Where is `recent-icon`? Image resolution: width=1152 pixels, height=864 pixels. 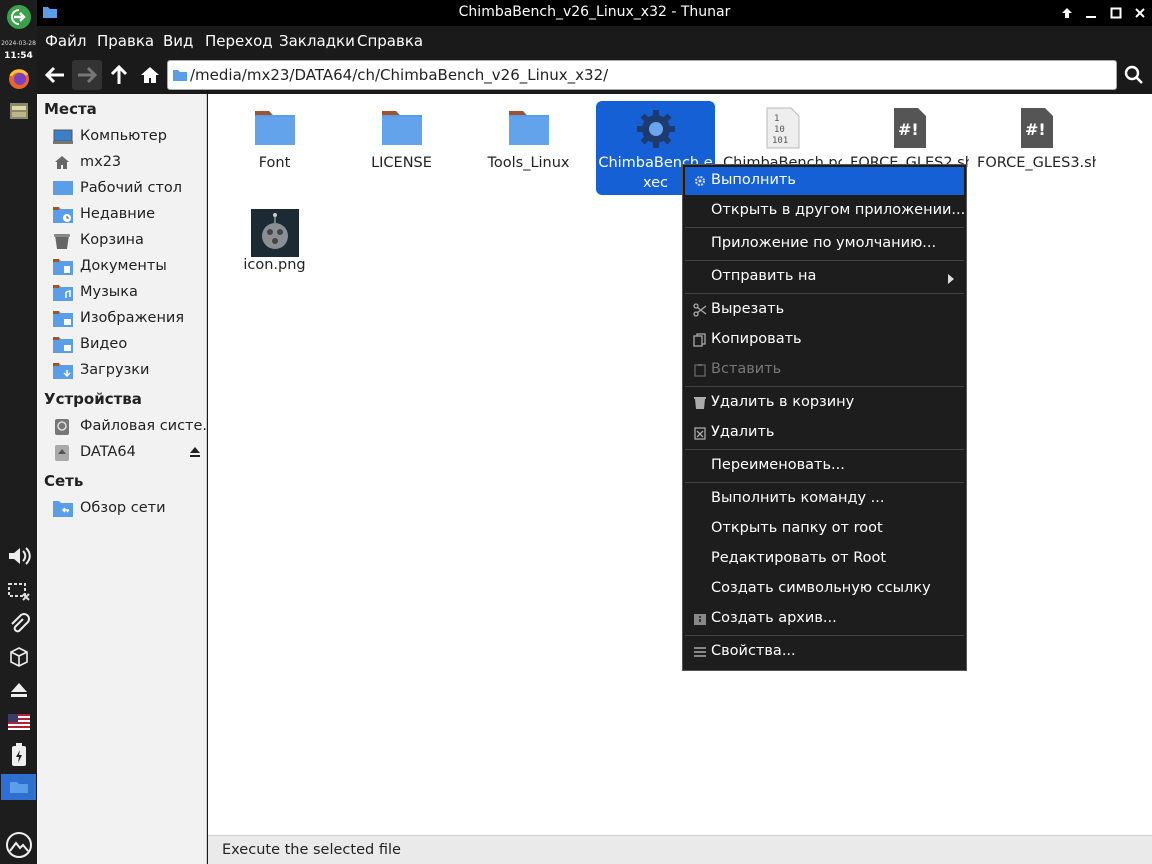
recent-icon is located at coordinates (63, 215).